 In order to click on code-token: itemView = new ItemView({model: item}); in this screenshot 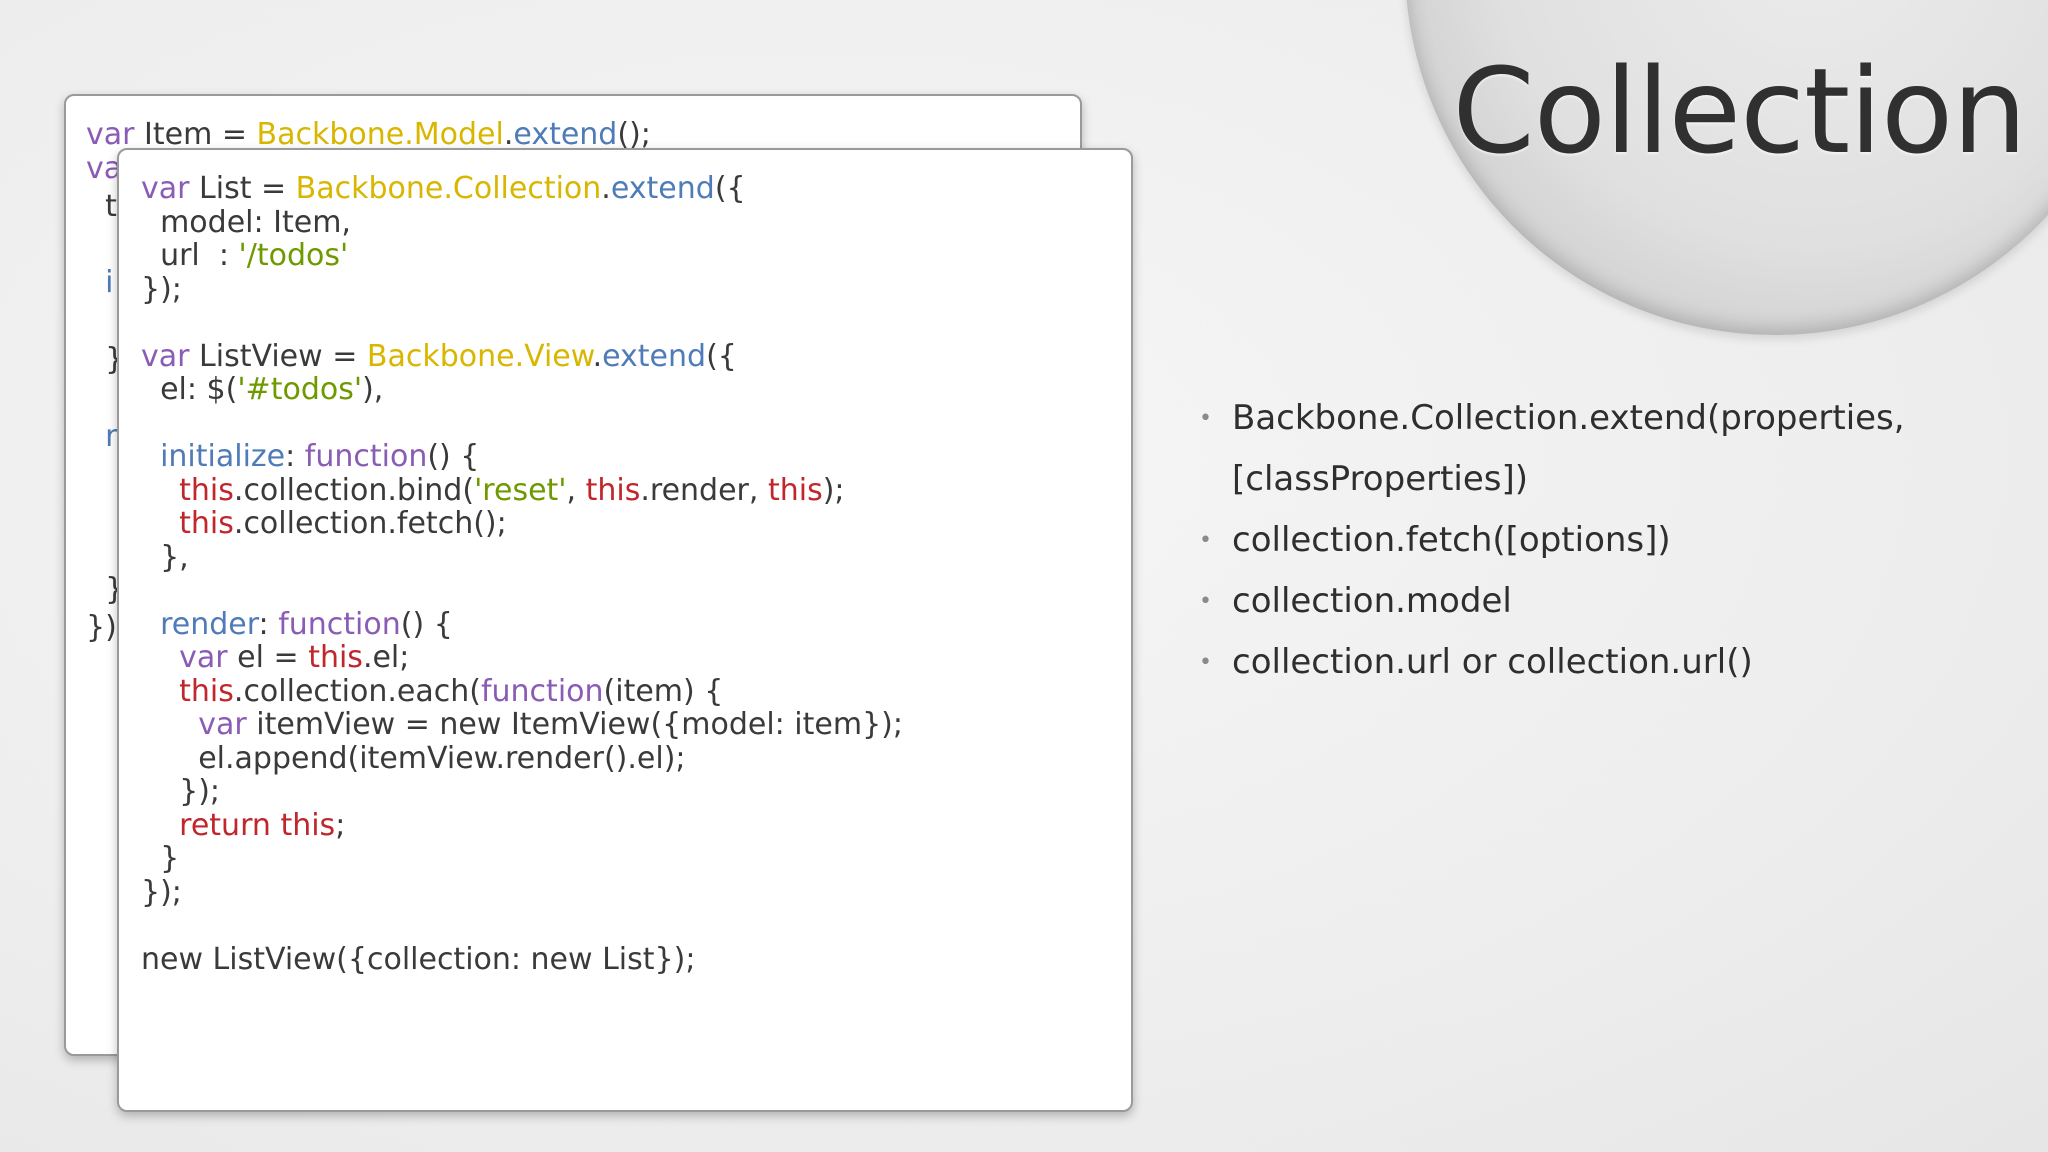, I will do `click(574, 724)`.